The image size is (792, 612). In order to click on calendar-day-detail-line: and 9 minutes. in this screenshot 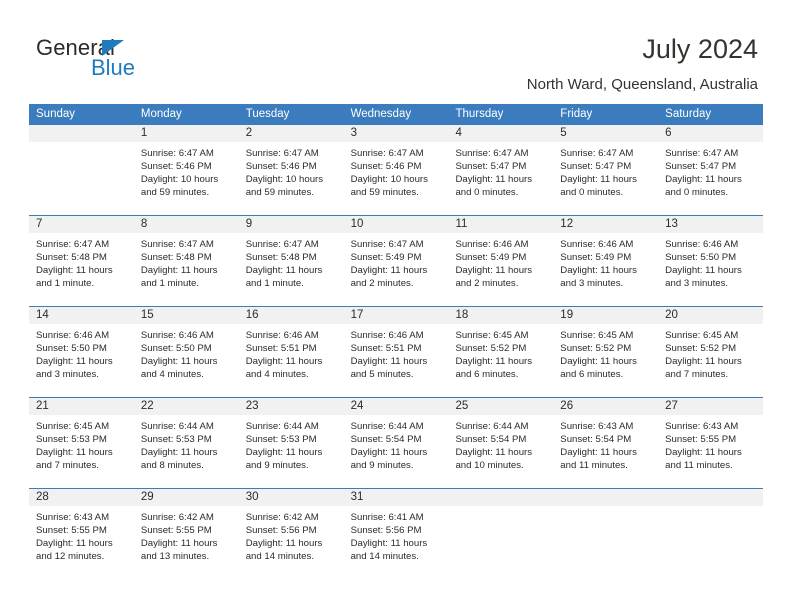, I will do `click(277, 465)`.